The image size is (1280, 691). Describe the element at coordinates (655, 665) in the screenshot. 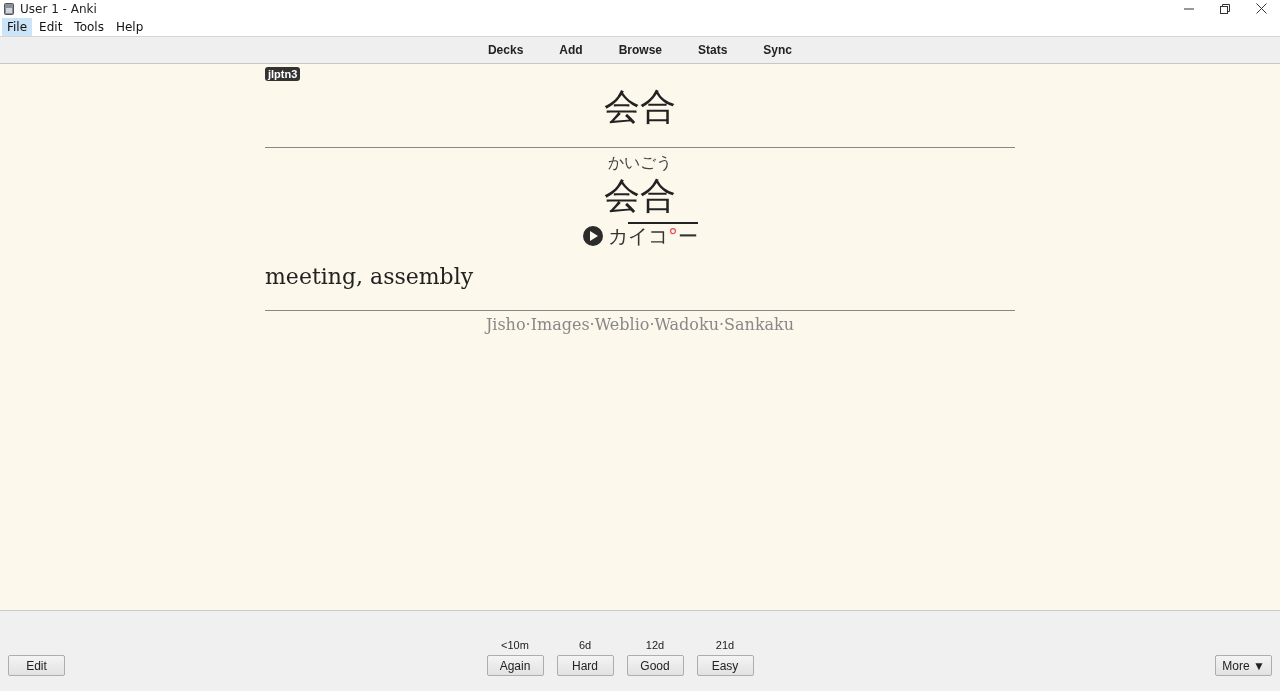

I see `answer-button: Good` at that location.